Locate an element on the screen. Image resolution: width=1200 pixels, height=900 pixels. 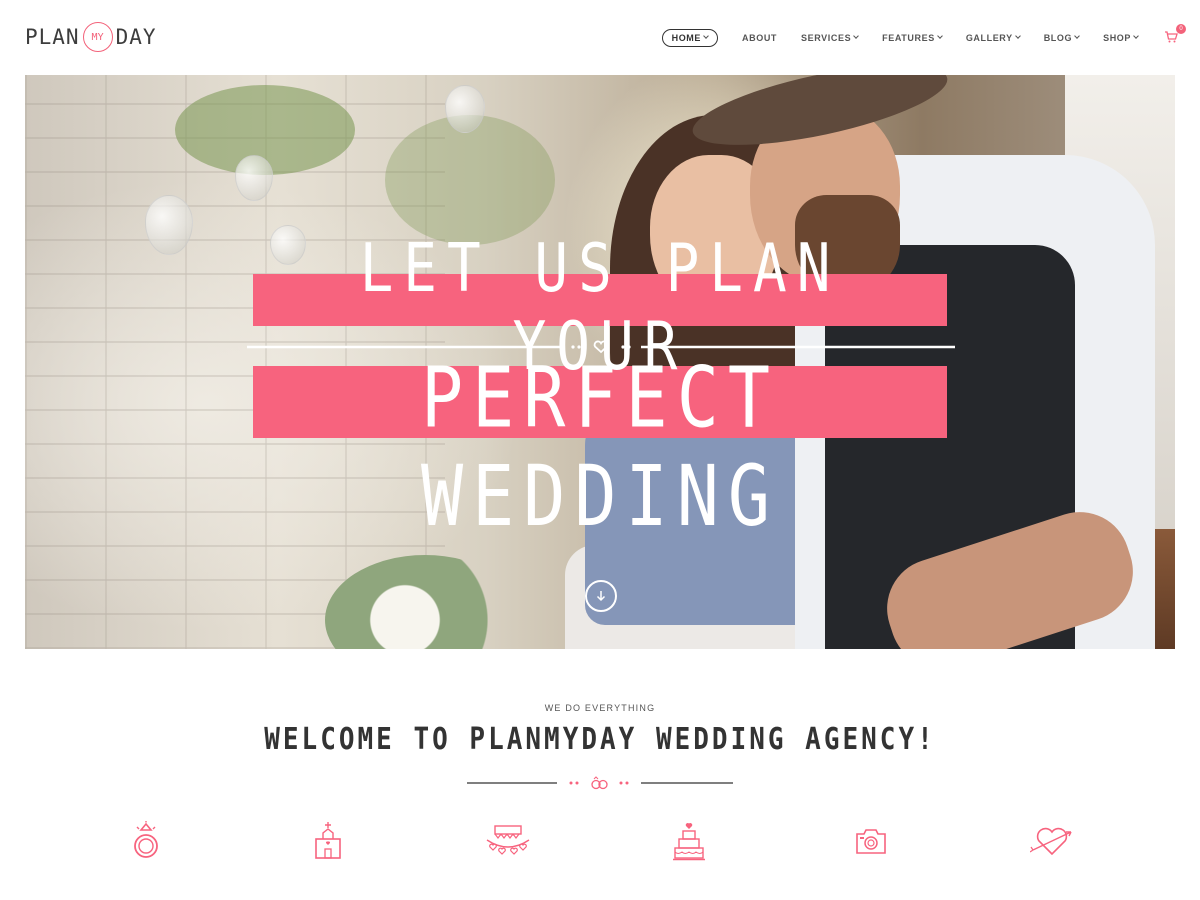
bunting-icon is located at coordinates (508, 840).